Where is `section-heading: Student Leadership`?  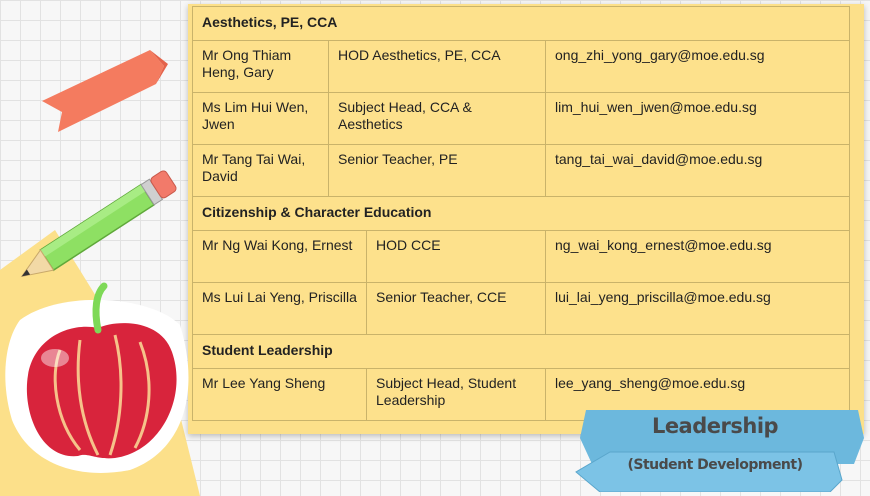 section-heading: Student Leadership is located at coordinates (521, 351).